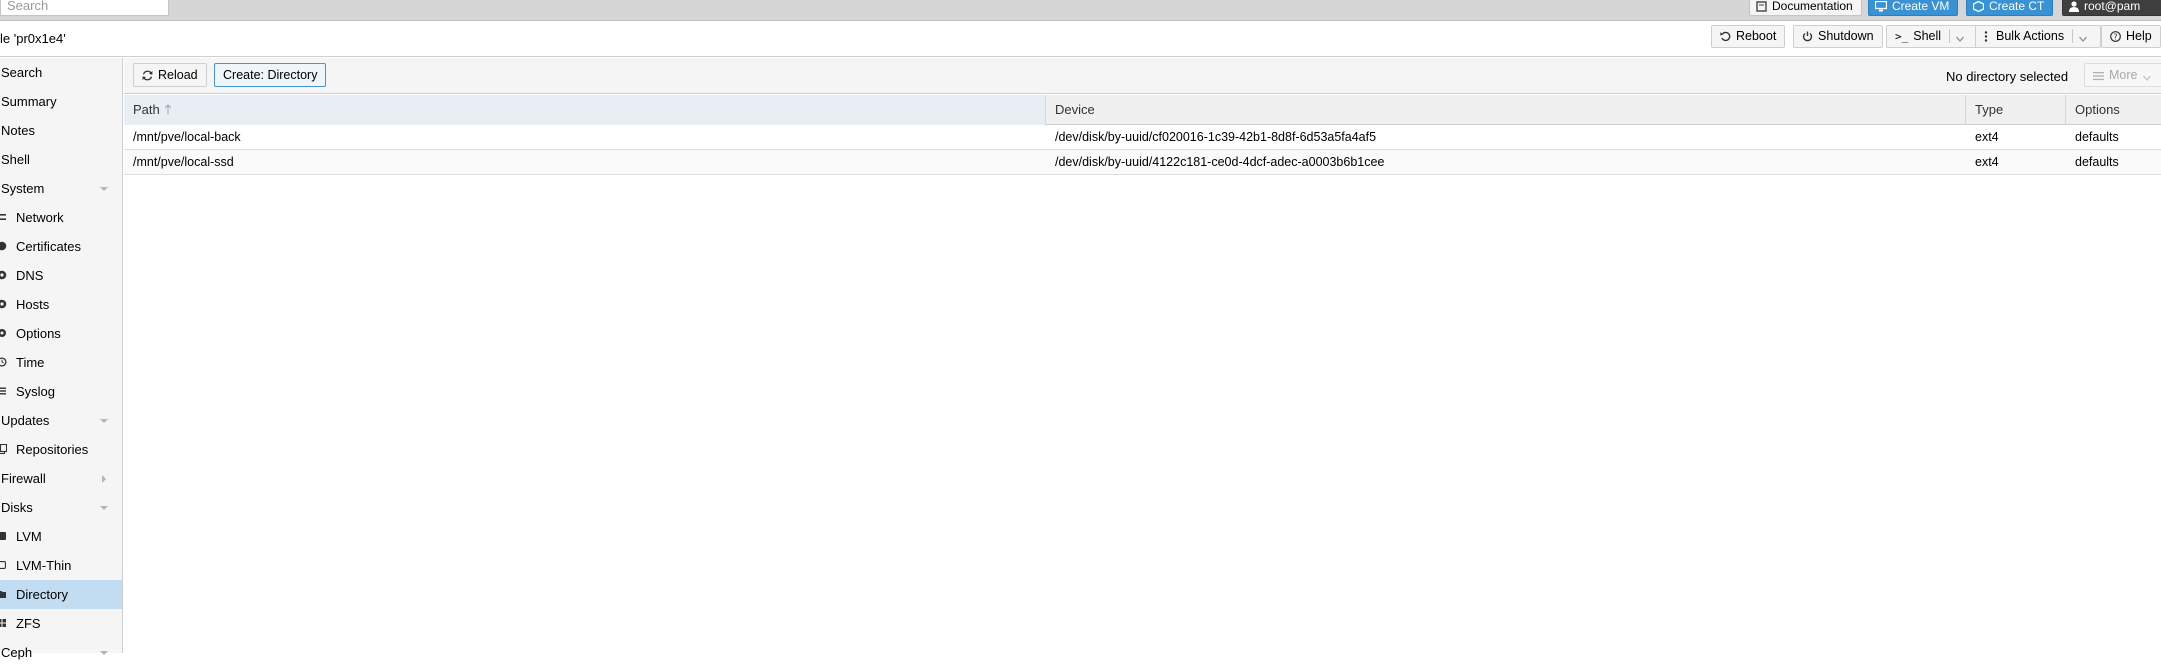 This screenshot has height=667, width=2161. What do you see at coordinates (15, 159) in the screenshot?
I see `sidebar-item-label: Shell` at bounding box center [15, 159].